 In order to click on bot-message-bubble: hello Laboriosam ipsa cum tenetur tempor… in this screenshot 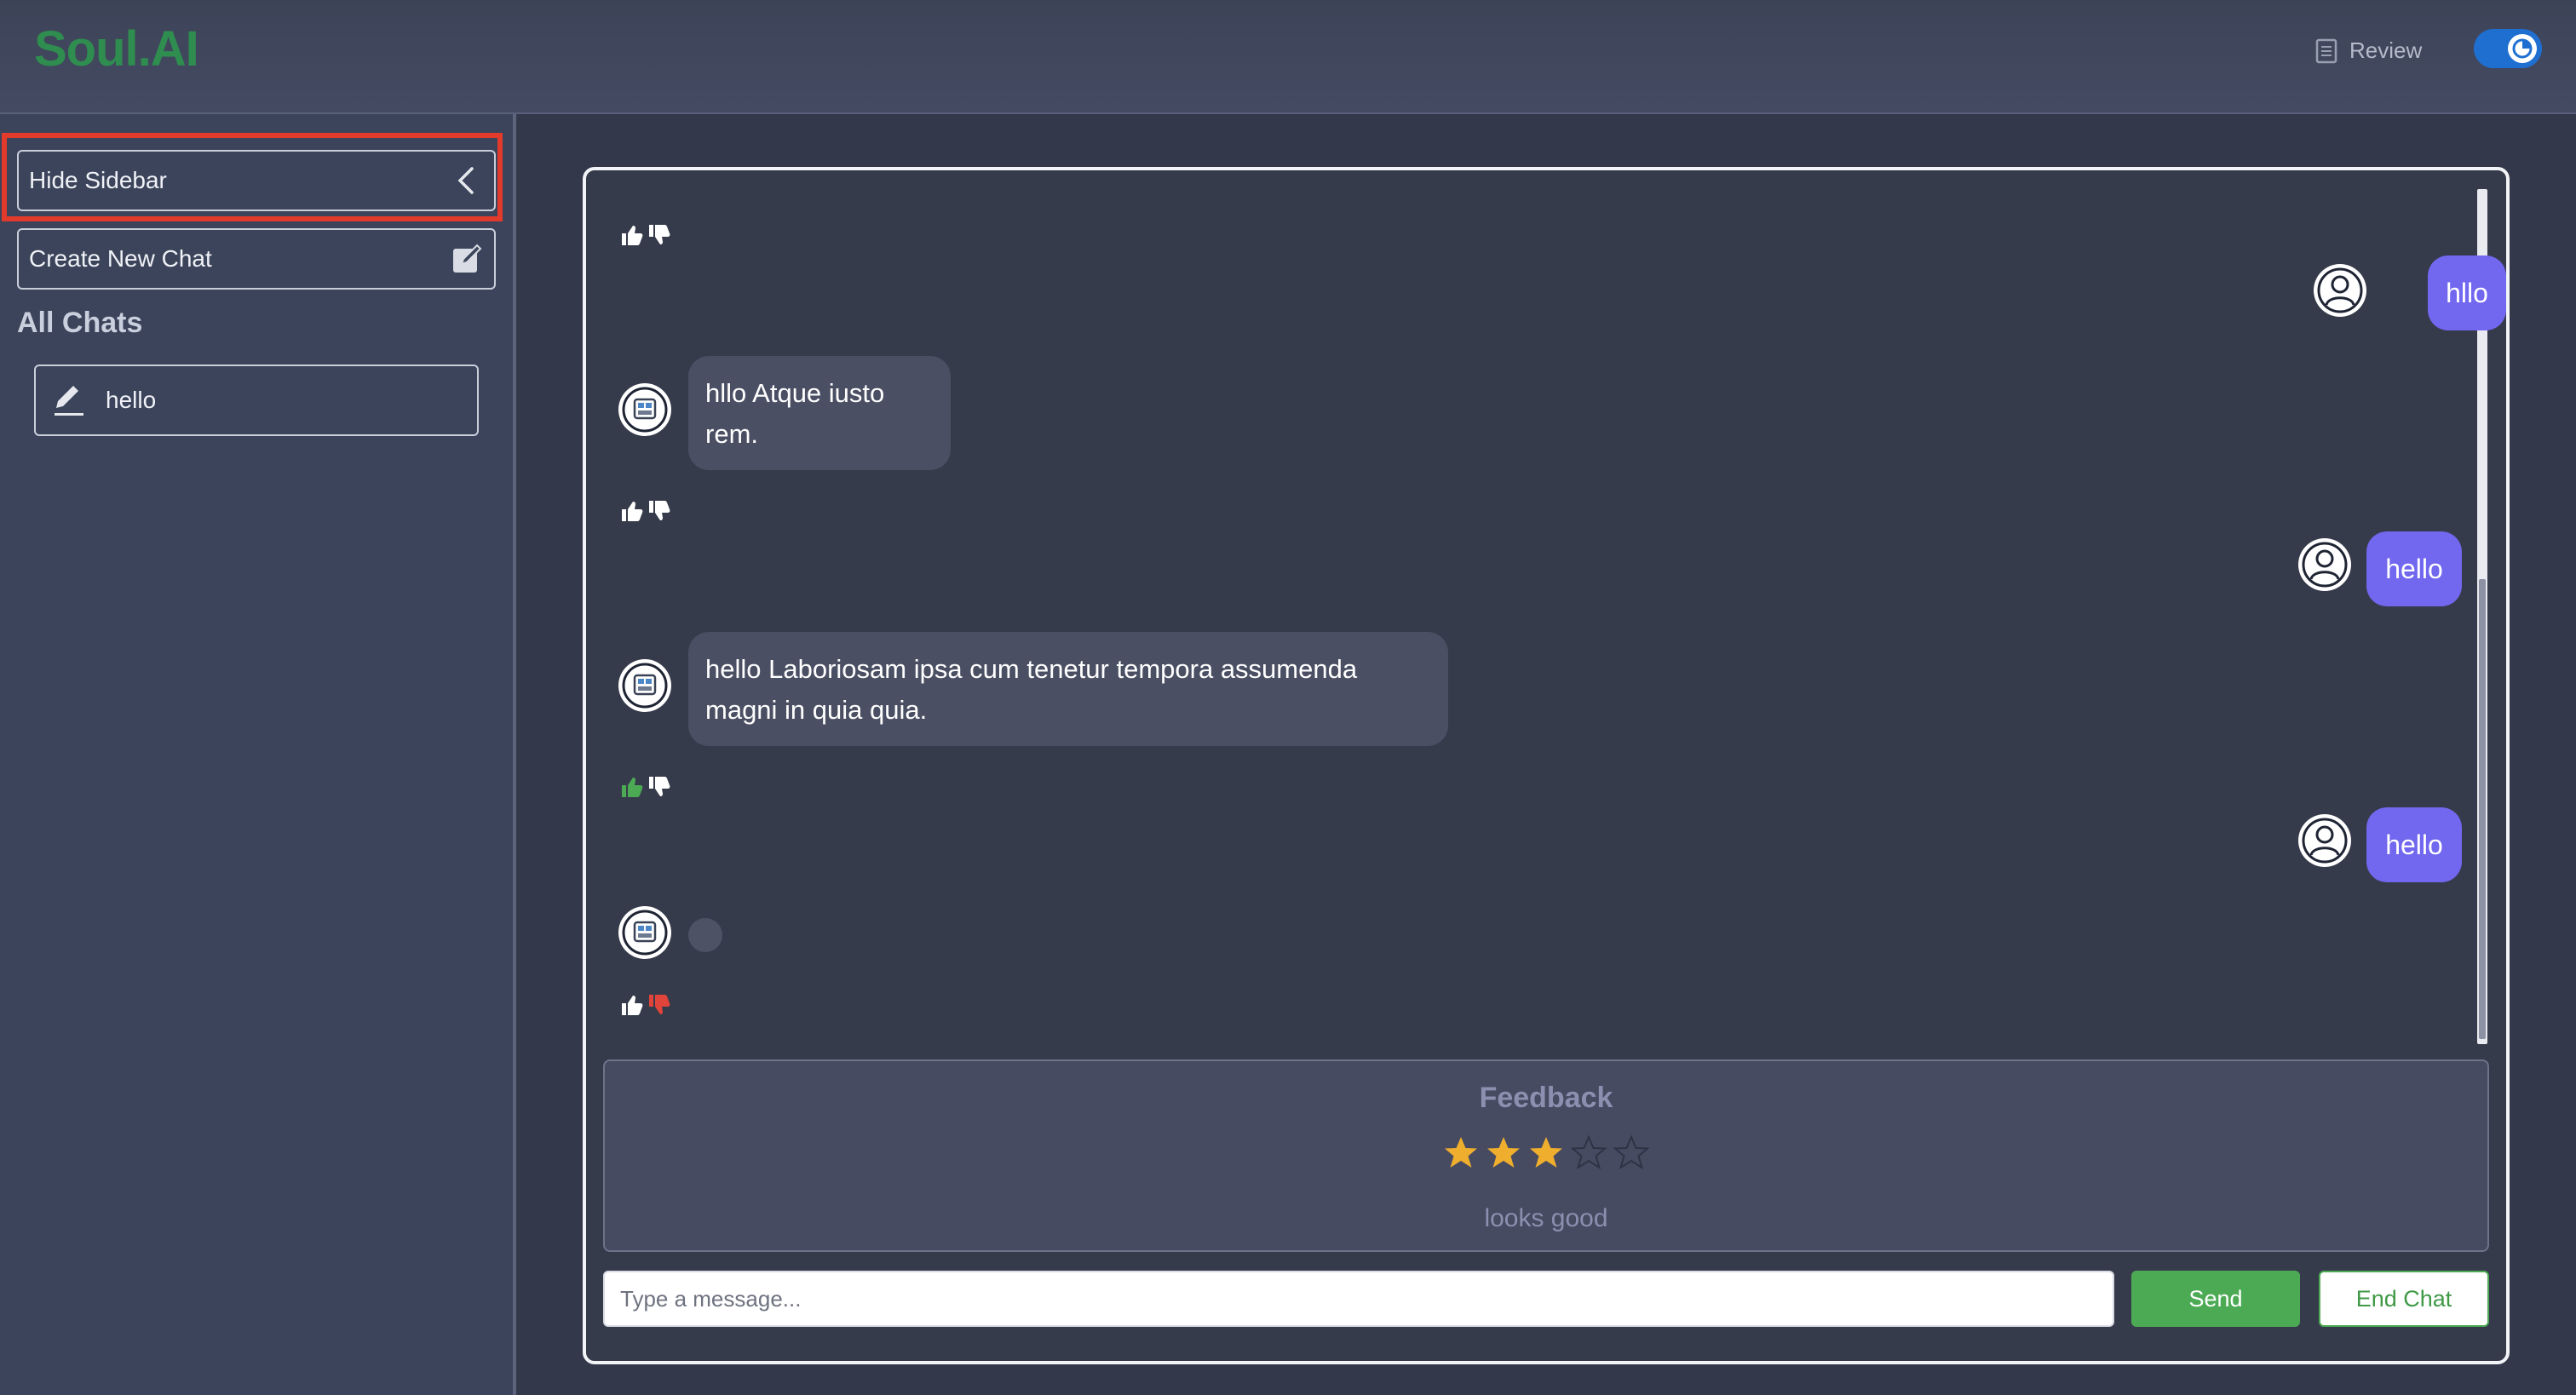, I will do `click(1068, 689)`.